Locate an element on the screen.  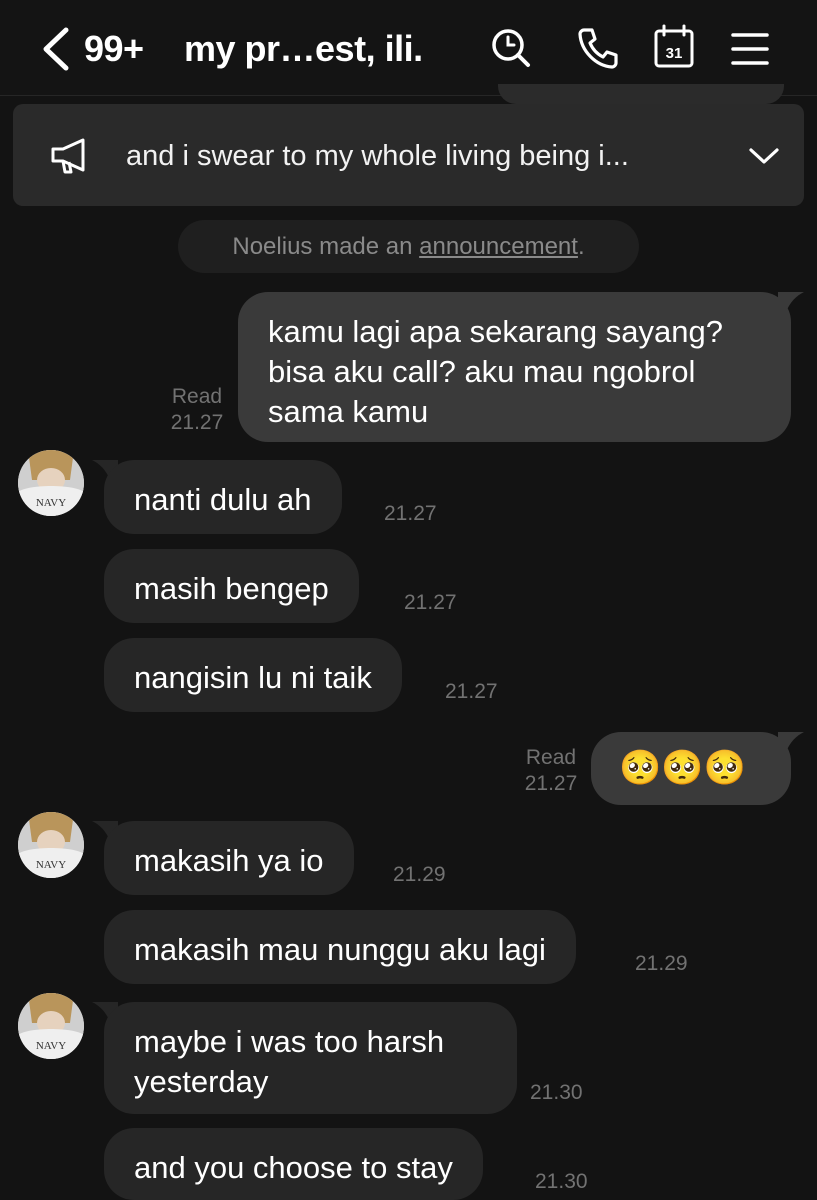
calendar-icon: 31 is located at coordinates (674, 48).